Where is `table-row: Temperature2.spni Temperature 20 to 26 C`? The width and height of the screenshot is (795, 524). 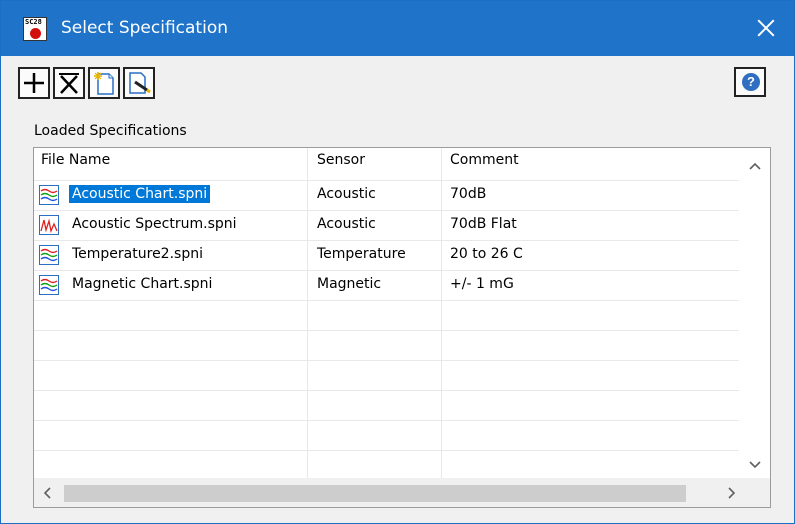 table-row: Temperature2.spni Temperature 20 to 26 C is located at coordinates (386, 255).